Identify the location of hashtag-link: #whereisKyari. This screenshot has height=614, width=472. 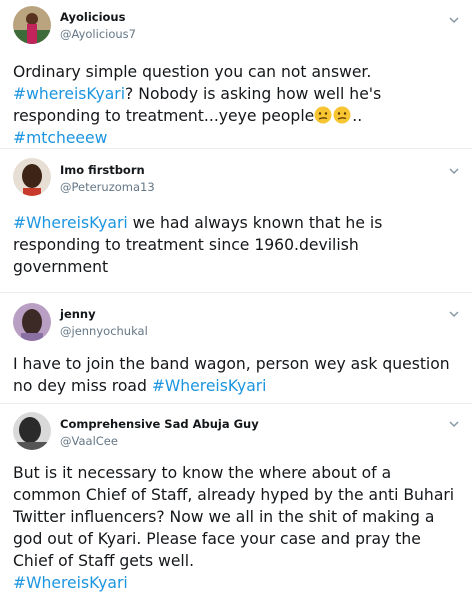
(69, 94).